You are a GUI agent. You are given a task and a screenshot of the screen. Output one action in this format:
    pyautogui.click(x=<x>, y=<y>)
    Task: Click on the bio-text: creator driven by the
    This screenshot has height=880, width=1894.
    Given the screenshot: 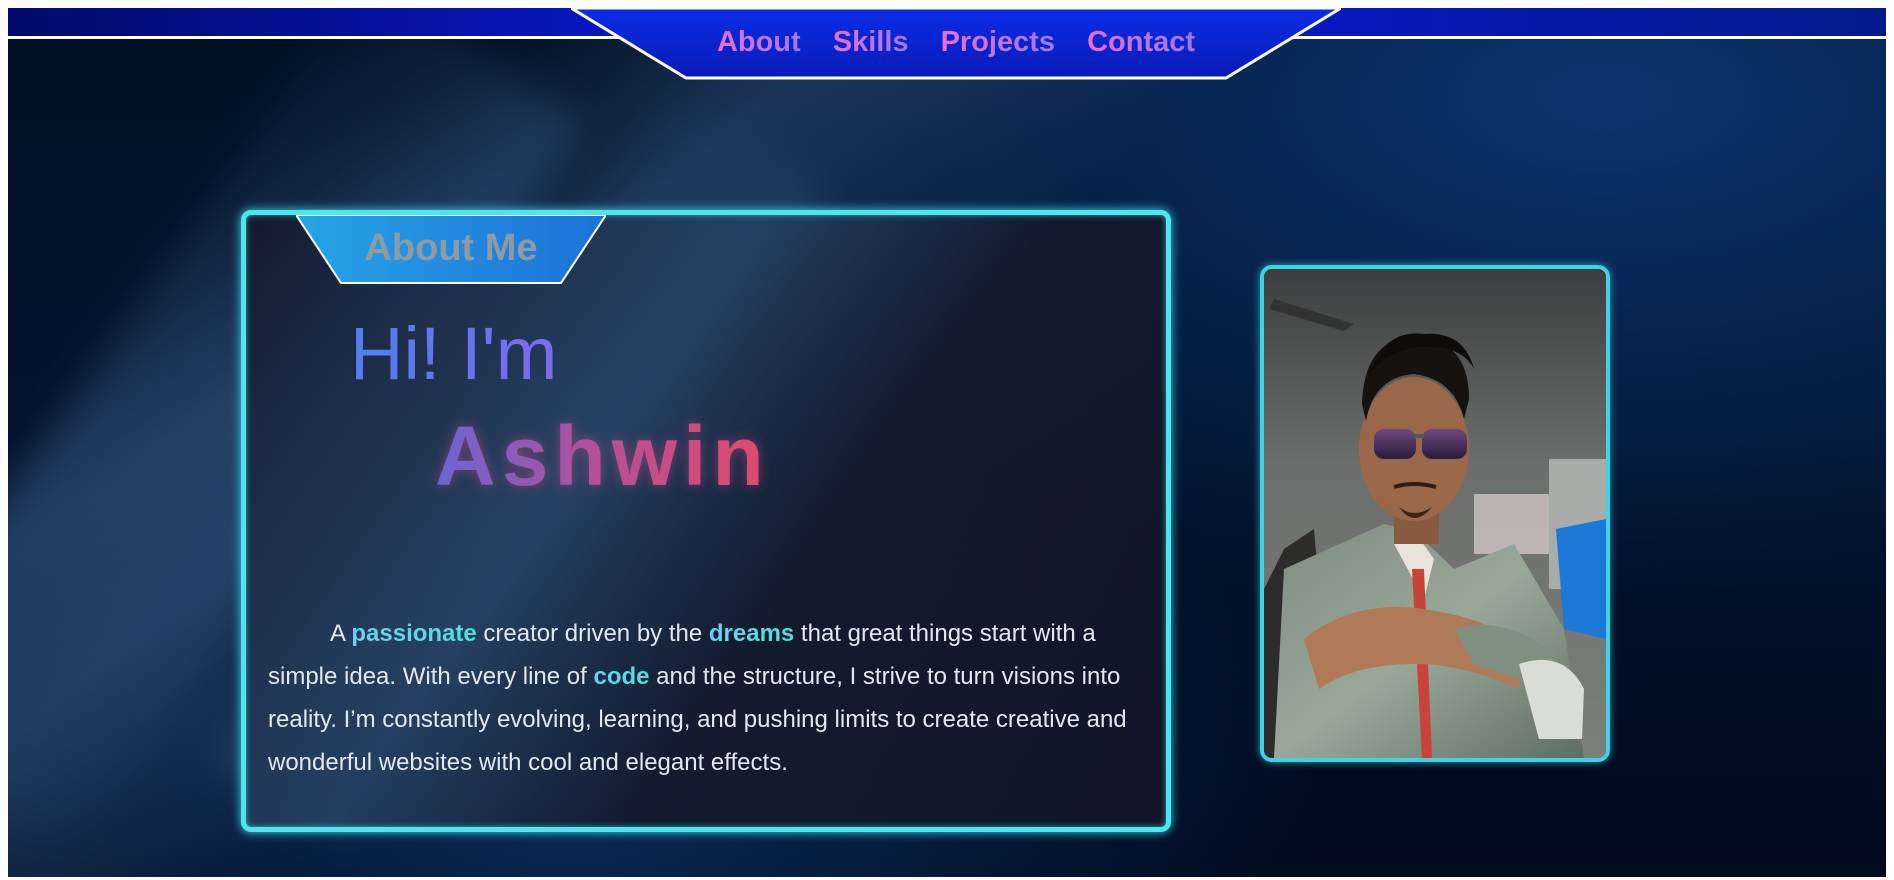 What is the action you would take?
    pyautogui.click(x=592, y=633)
    